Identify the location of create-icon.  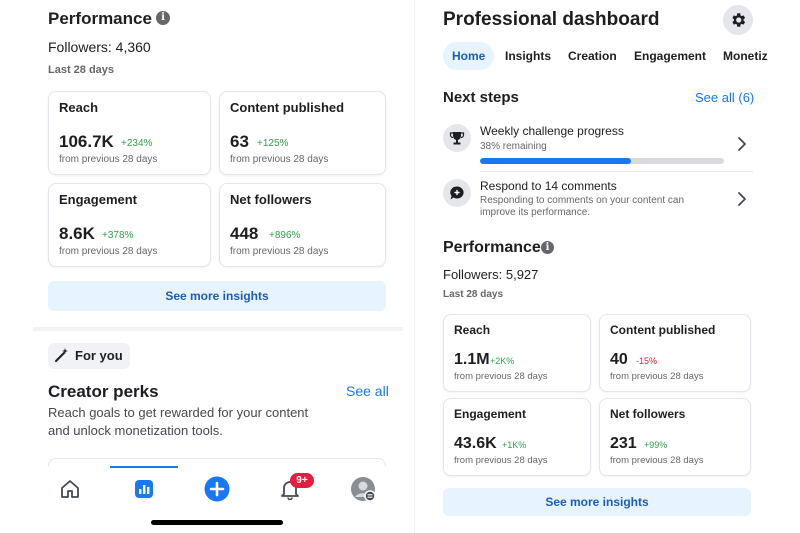
(217, 491).